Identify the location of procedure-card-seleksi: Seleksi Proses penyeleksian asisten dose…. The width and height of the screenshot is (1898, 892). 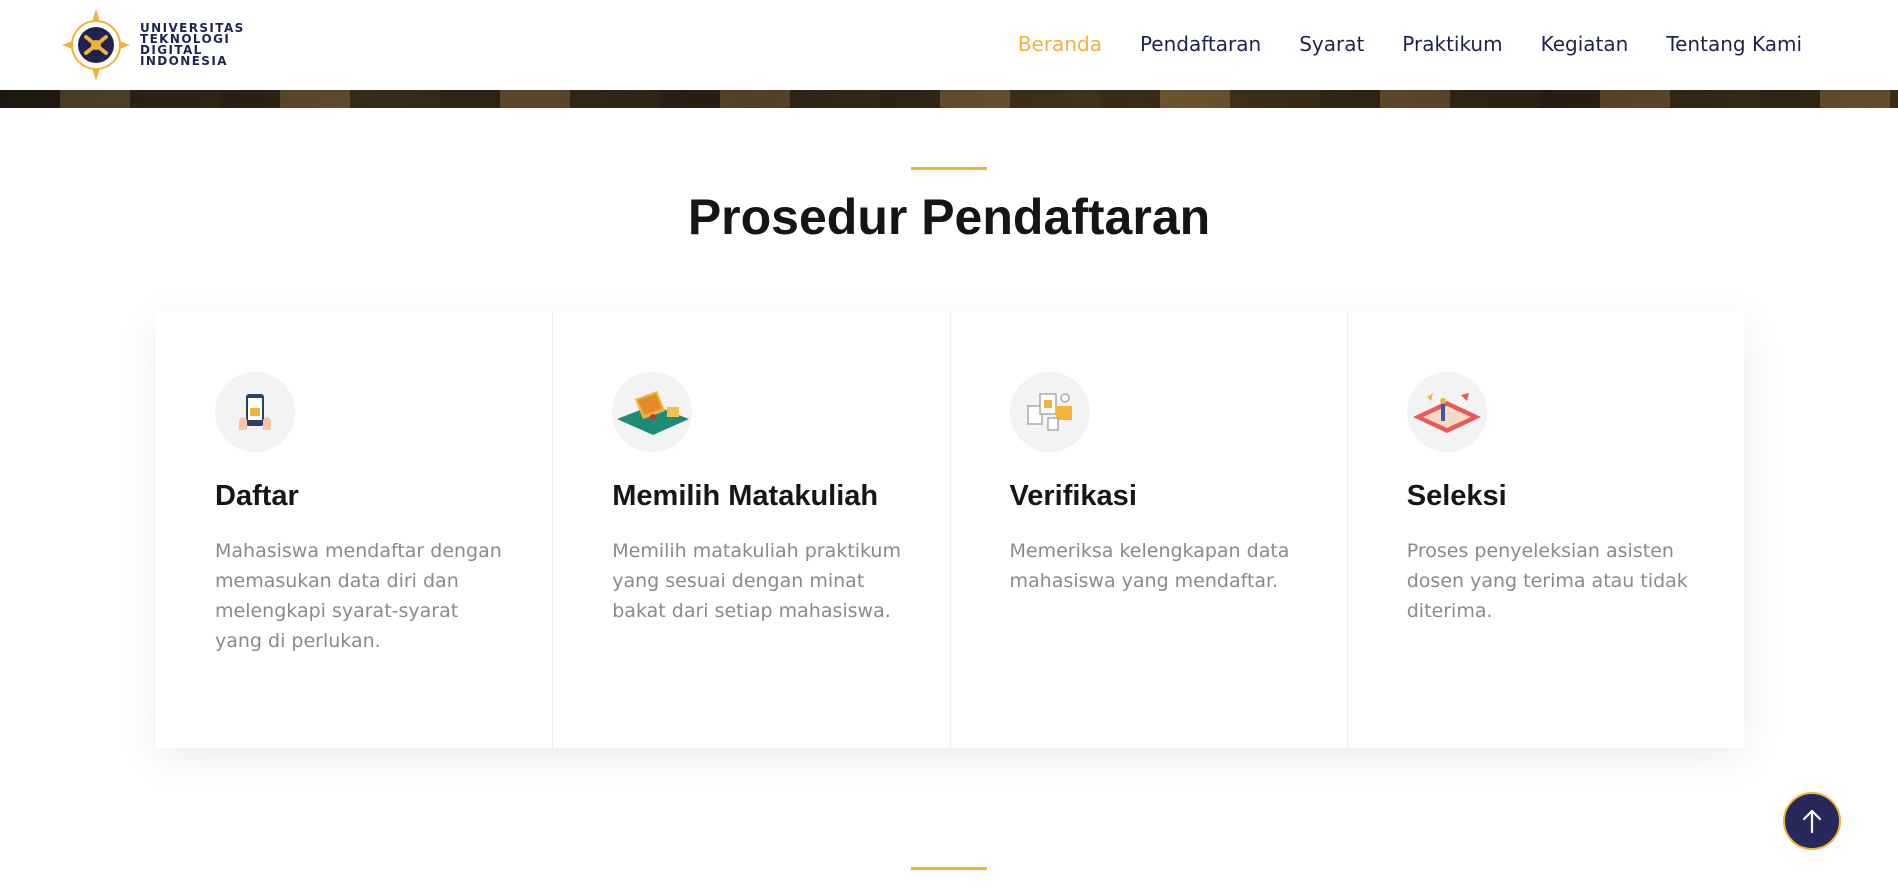
(1546, 530).